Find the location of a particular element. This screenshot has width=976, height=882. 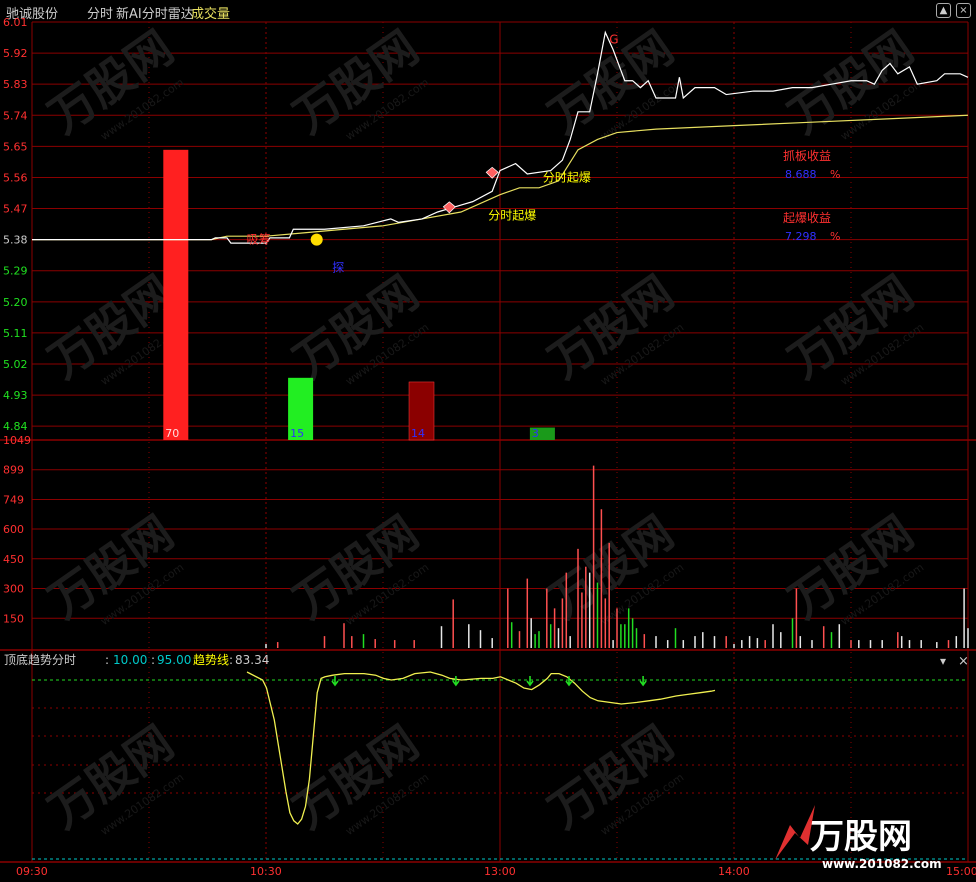

stat-label: 抓板收益 is located at coordinates (807, 156).